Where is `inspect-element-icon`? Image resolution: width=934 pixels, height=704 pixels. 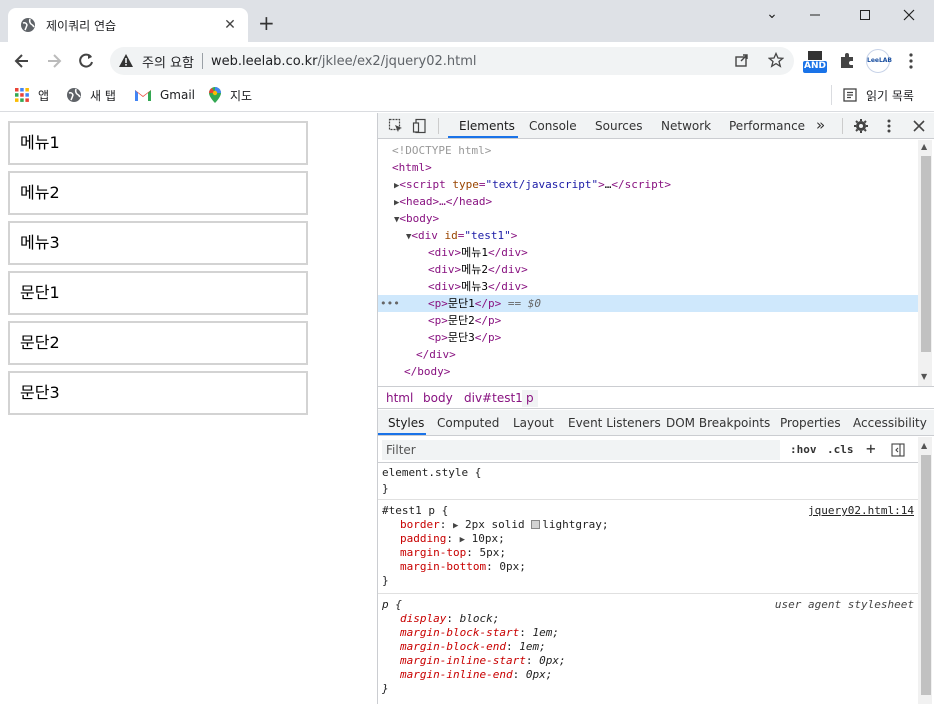 inspect-element-icon is located at coordinates (396, 126).